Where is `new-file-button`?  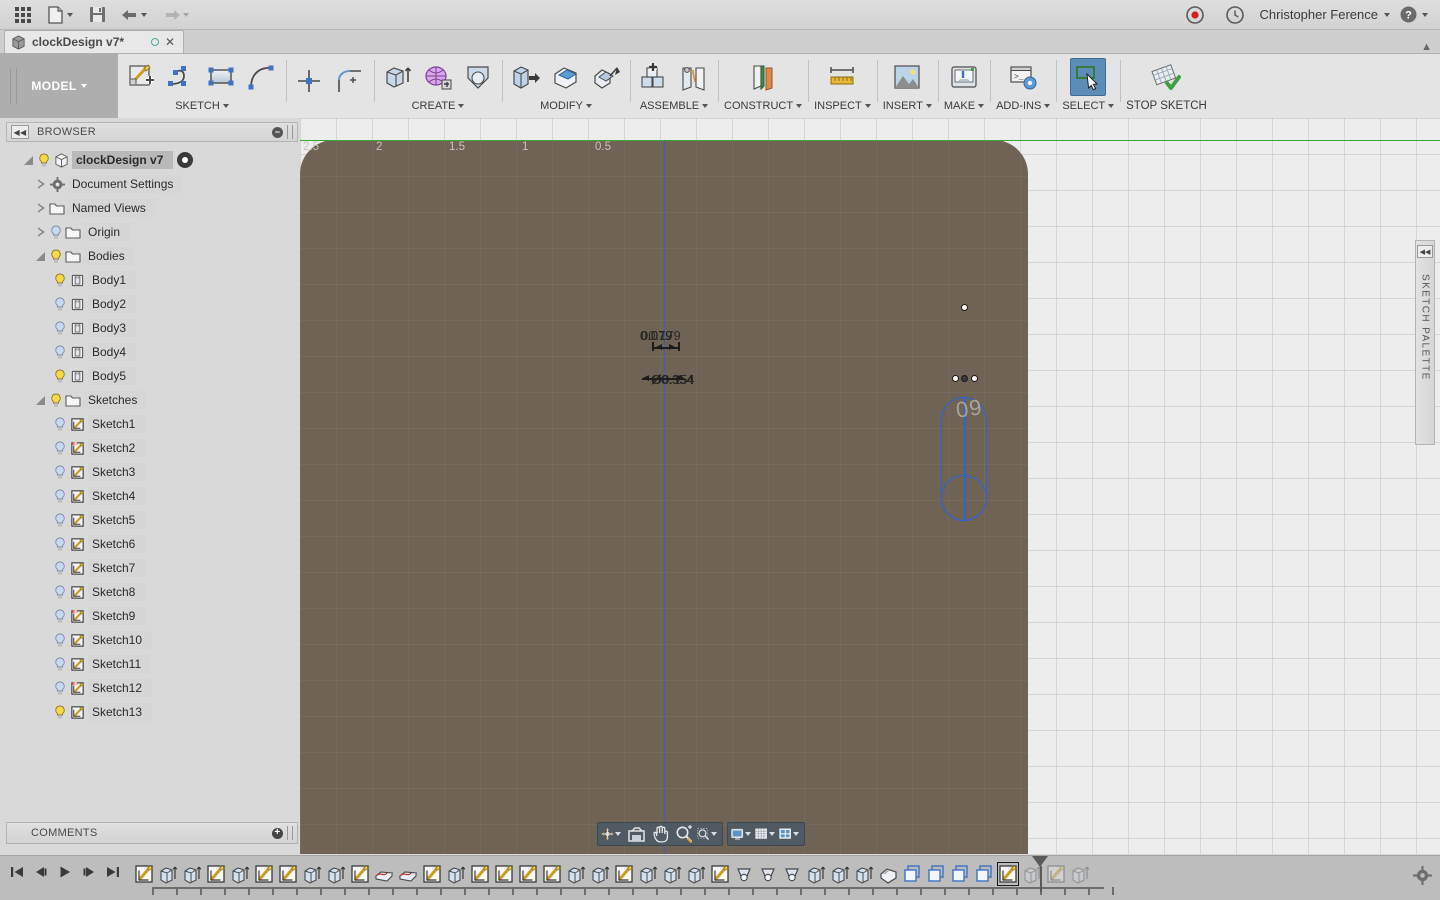
new-file-button is located at coordinates (60, 15).